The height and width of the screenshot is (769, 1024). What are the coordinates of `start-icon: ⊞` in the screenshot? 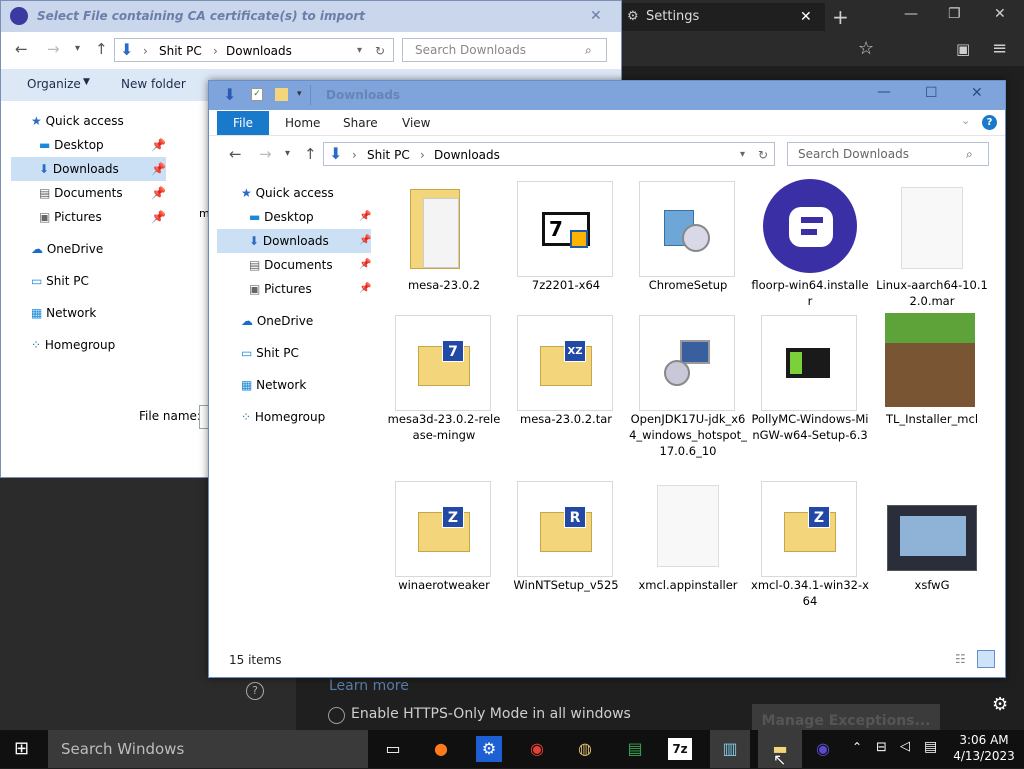 It's located at (24, 749).